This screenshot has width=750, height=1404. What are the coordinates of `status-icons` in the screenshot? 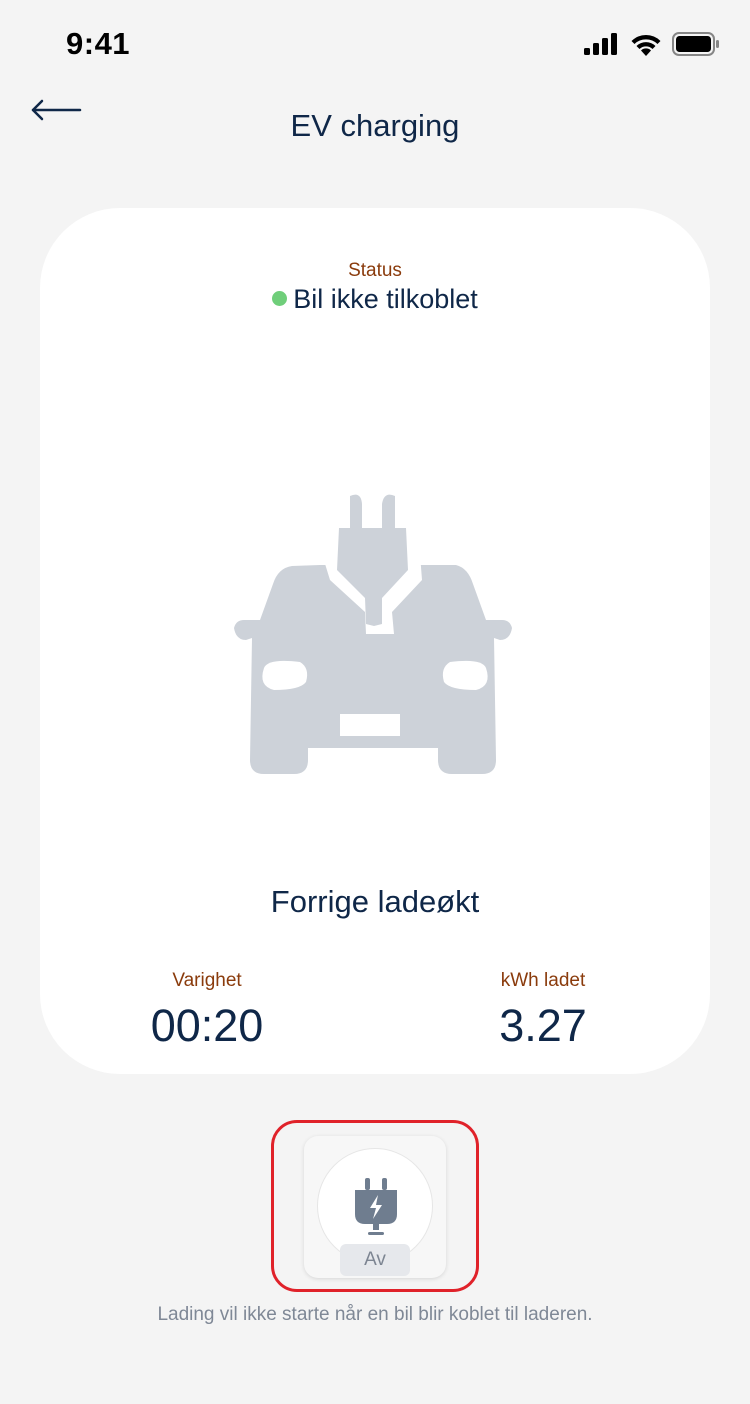 It's located at (652, 44).